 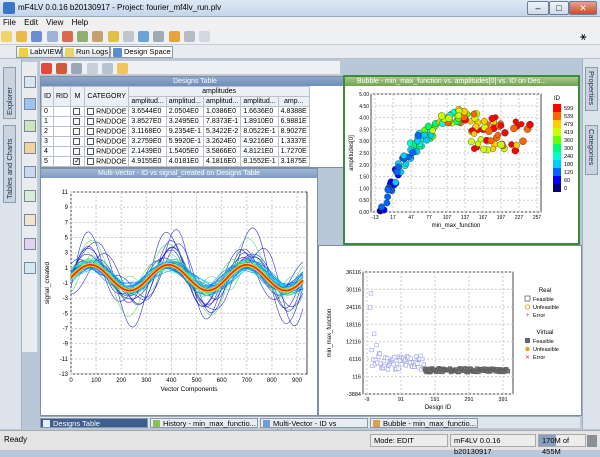 I want to click on cell-amplitude: 8.0522E-1, so click(x=259, y=132).